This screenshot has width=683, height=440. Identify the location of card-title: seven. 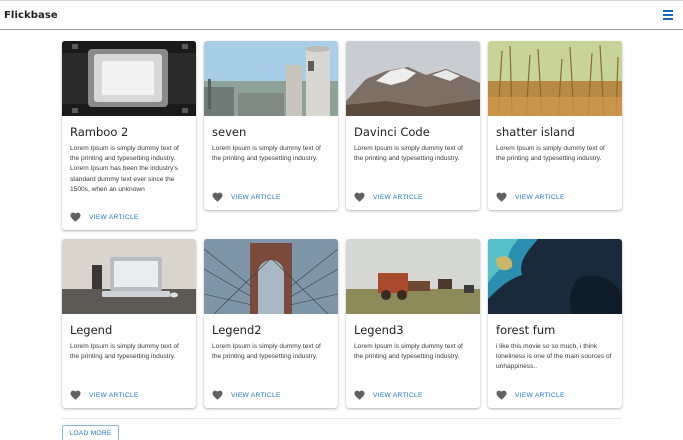
(229, 132).